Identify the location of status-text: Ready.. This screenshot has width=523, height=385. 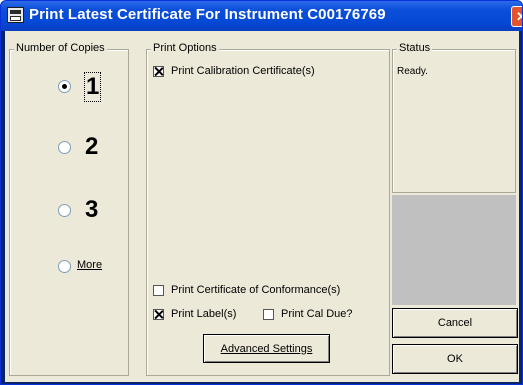
(412, 71).